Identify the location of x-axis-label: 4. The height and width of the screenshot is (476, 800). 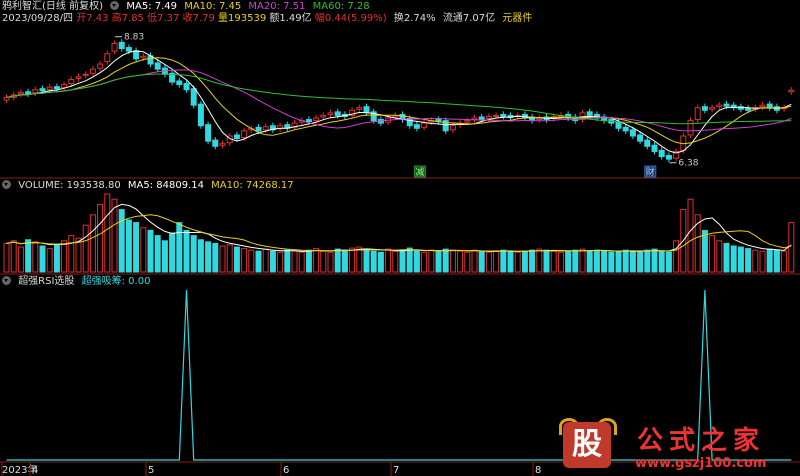
(35, 470).